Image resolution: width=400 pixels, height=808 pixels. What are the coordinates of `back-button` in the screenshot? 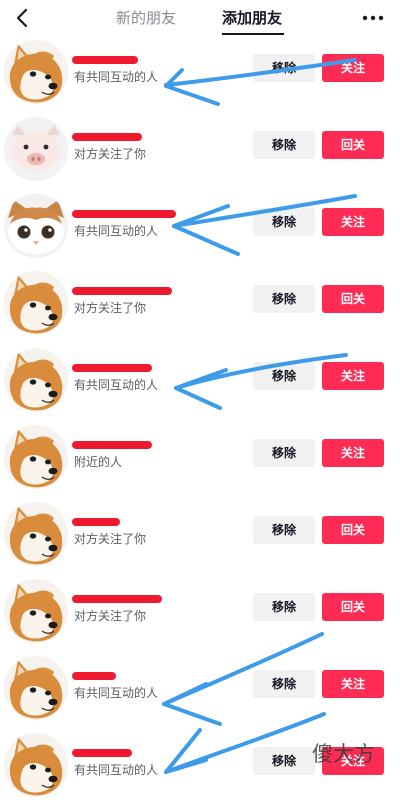 It's located at (23, 18).